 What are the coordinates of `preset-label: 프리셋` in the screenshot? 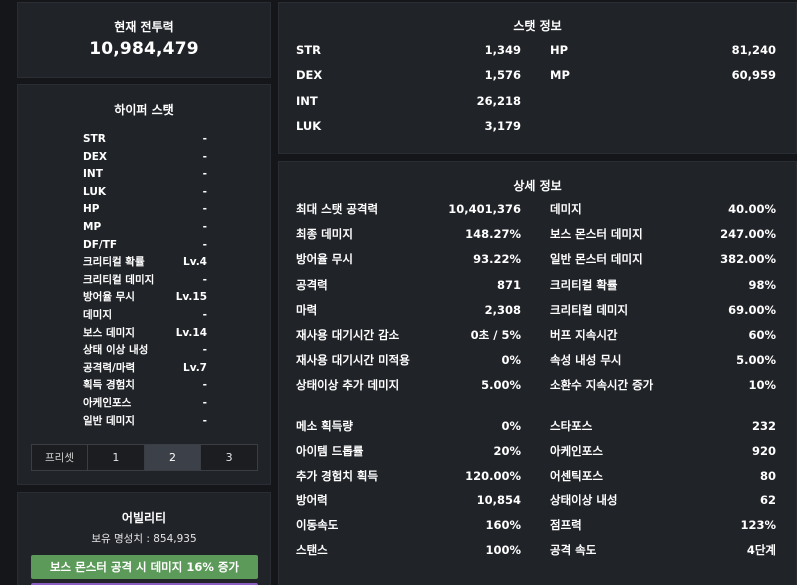 It's located at (60, 457).